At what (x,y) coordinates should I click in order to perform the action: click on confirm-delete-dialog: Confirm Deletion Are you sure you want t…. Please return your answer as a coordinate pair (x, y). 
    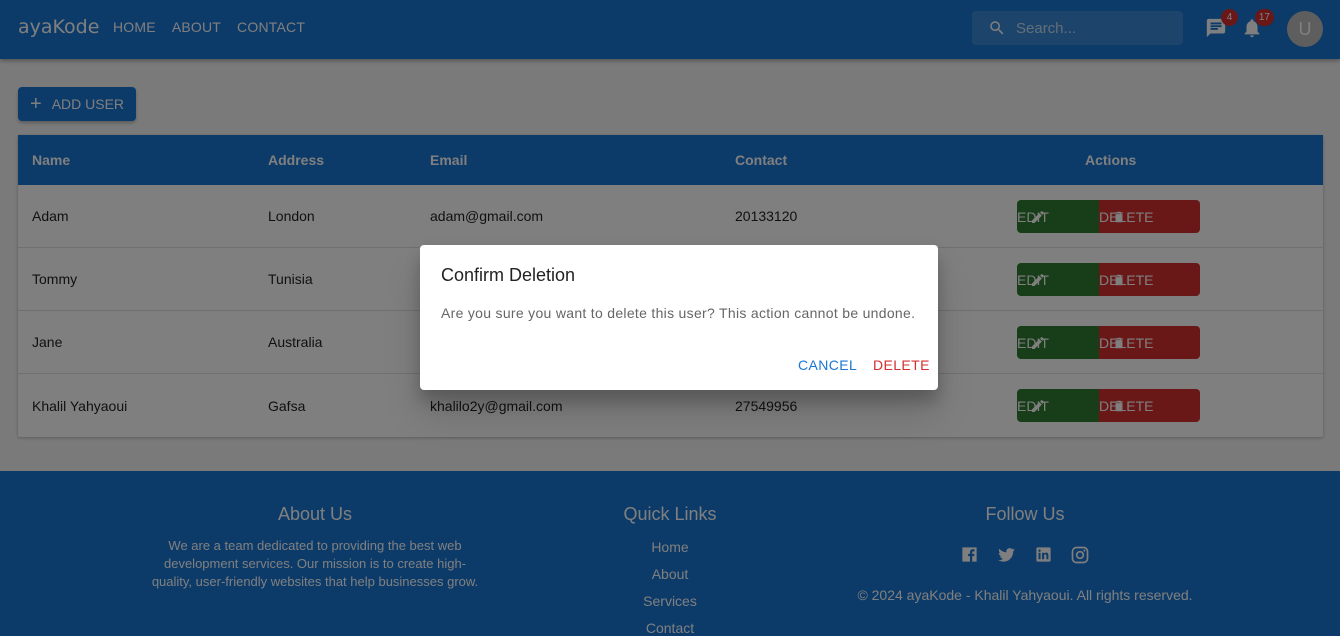
    Looking at the image, I should click on (679, 317).